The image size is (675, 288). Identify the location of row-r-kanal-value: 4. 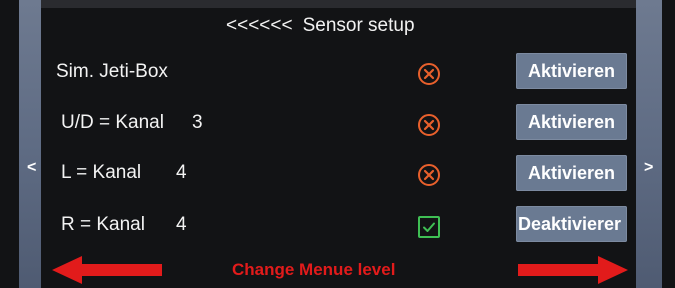
(181, 224).